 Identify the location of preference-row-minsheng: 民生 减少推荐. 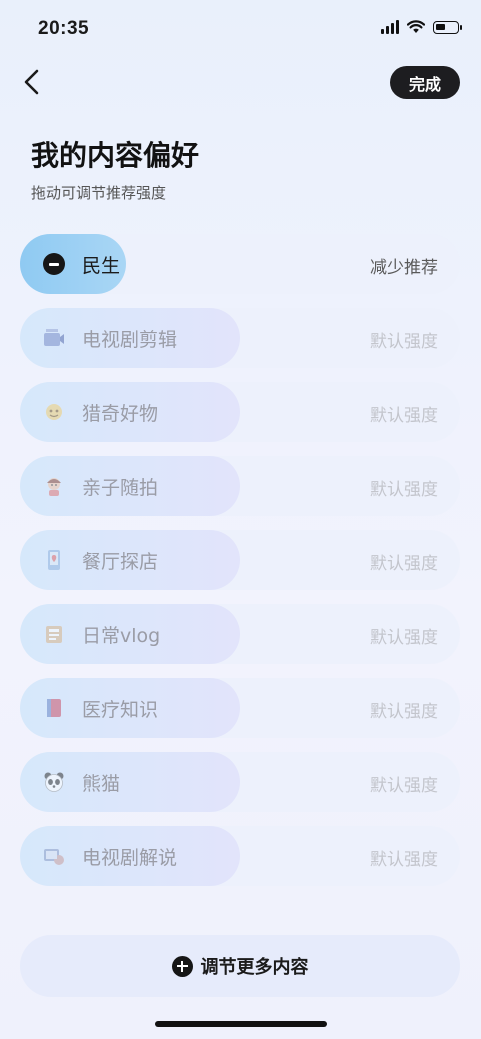
(240, 264).